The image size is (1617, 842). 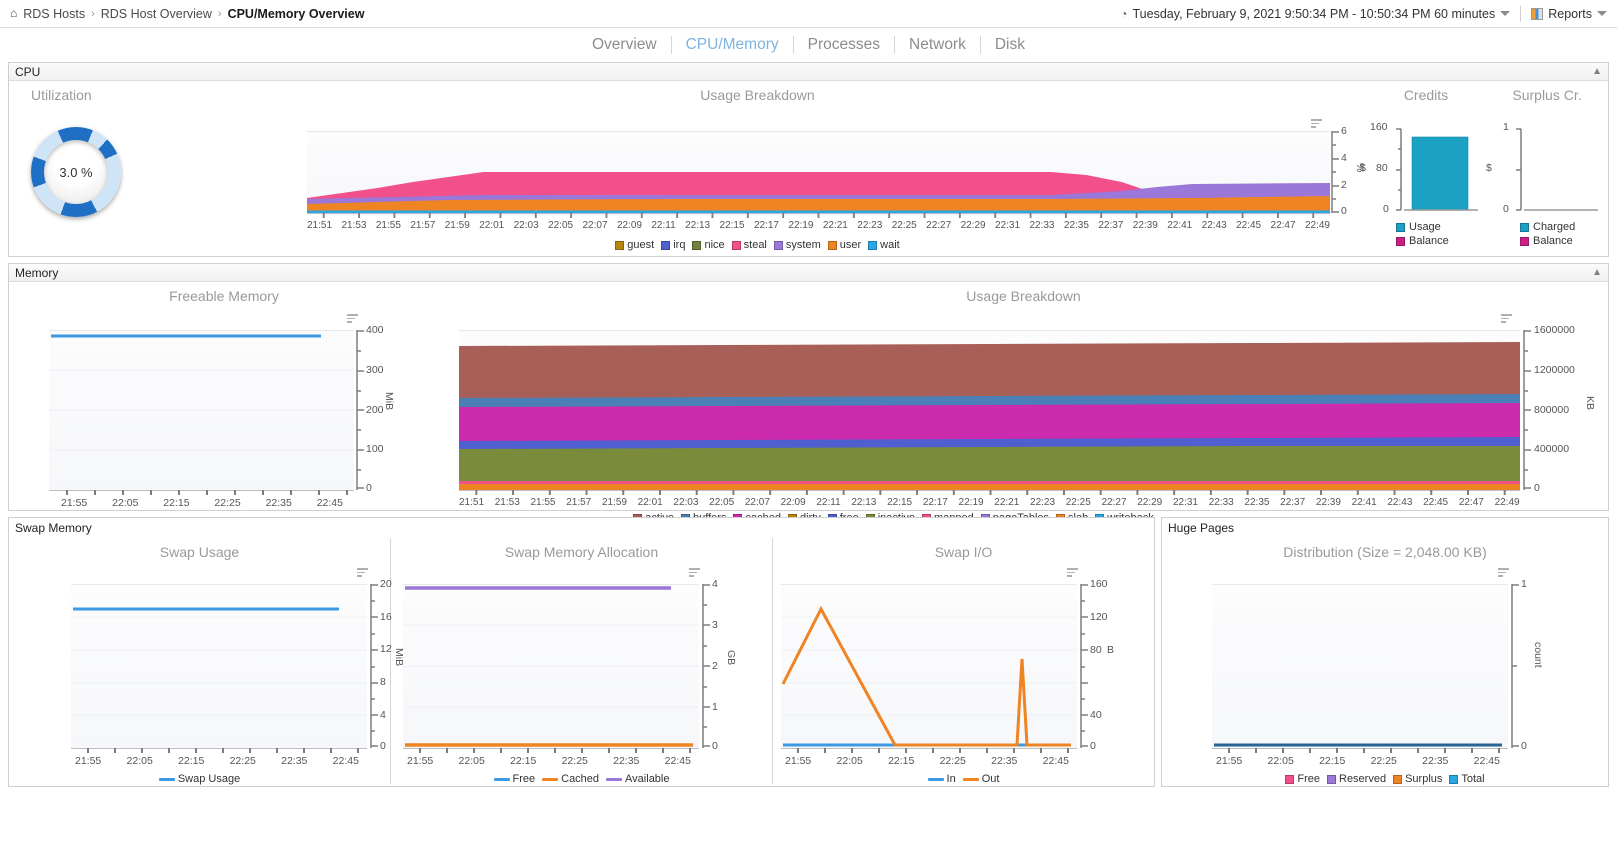 I want to click on y-tick-0: 0, so click(x=1537, y=488).